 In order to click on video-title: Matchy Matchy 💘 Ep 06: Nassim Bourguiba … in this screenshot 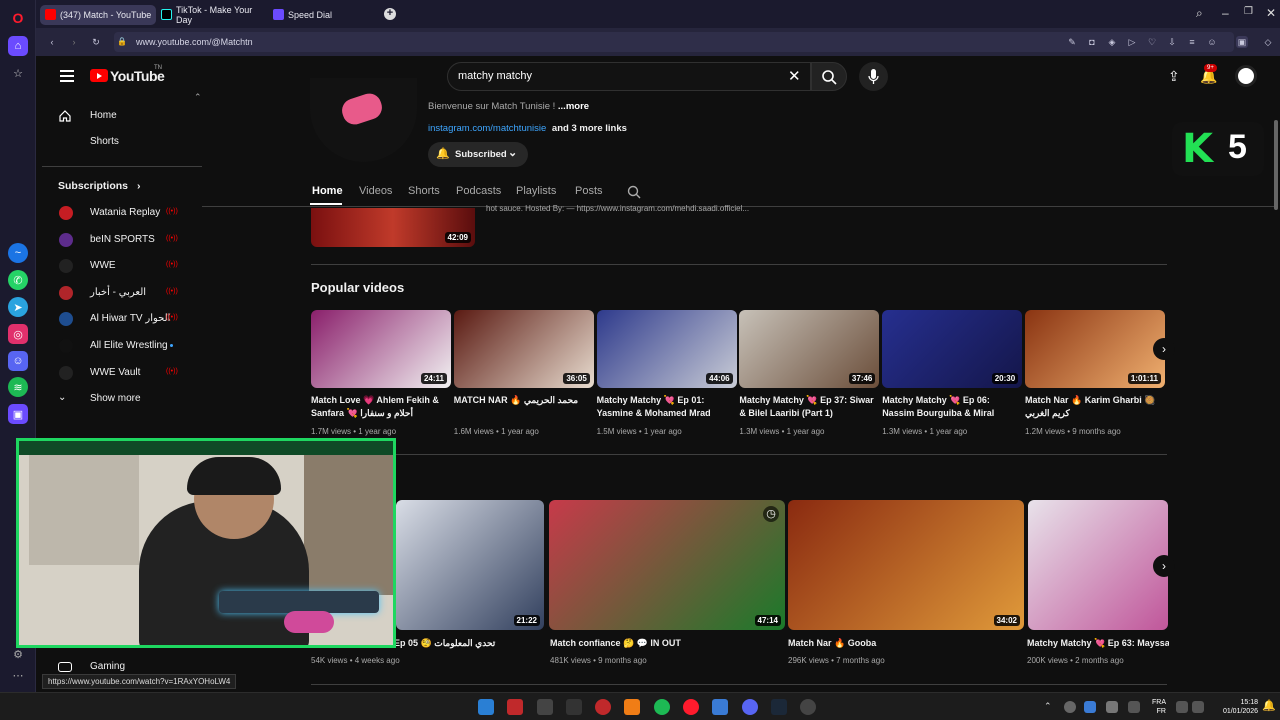, I will do `click(953, 407)`.